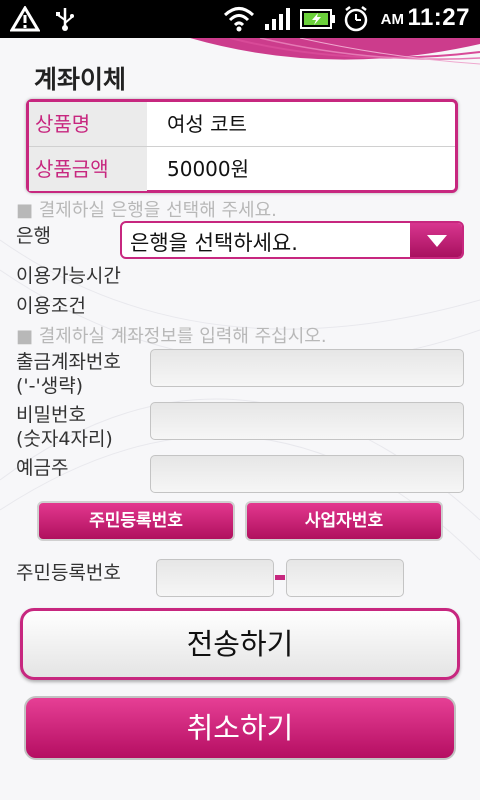  I want to click on bank-label: 은행, so click(33, 236).